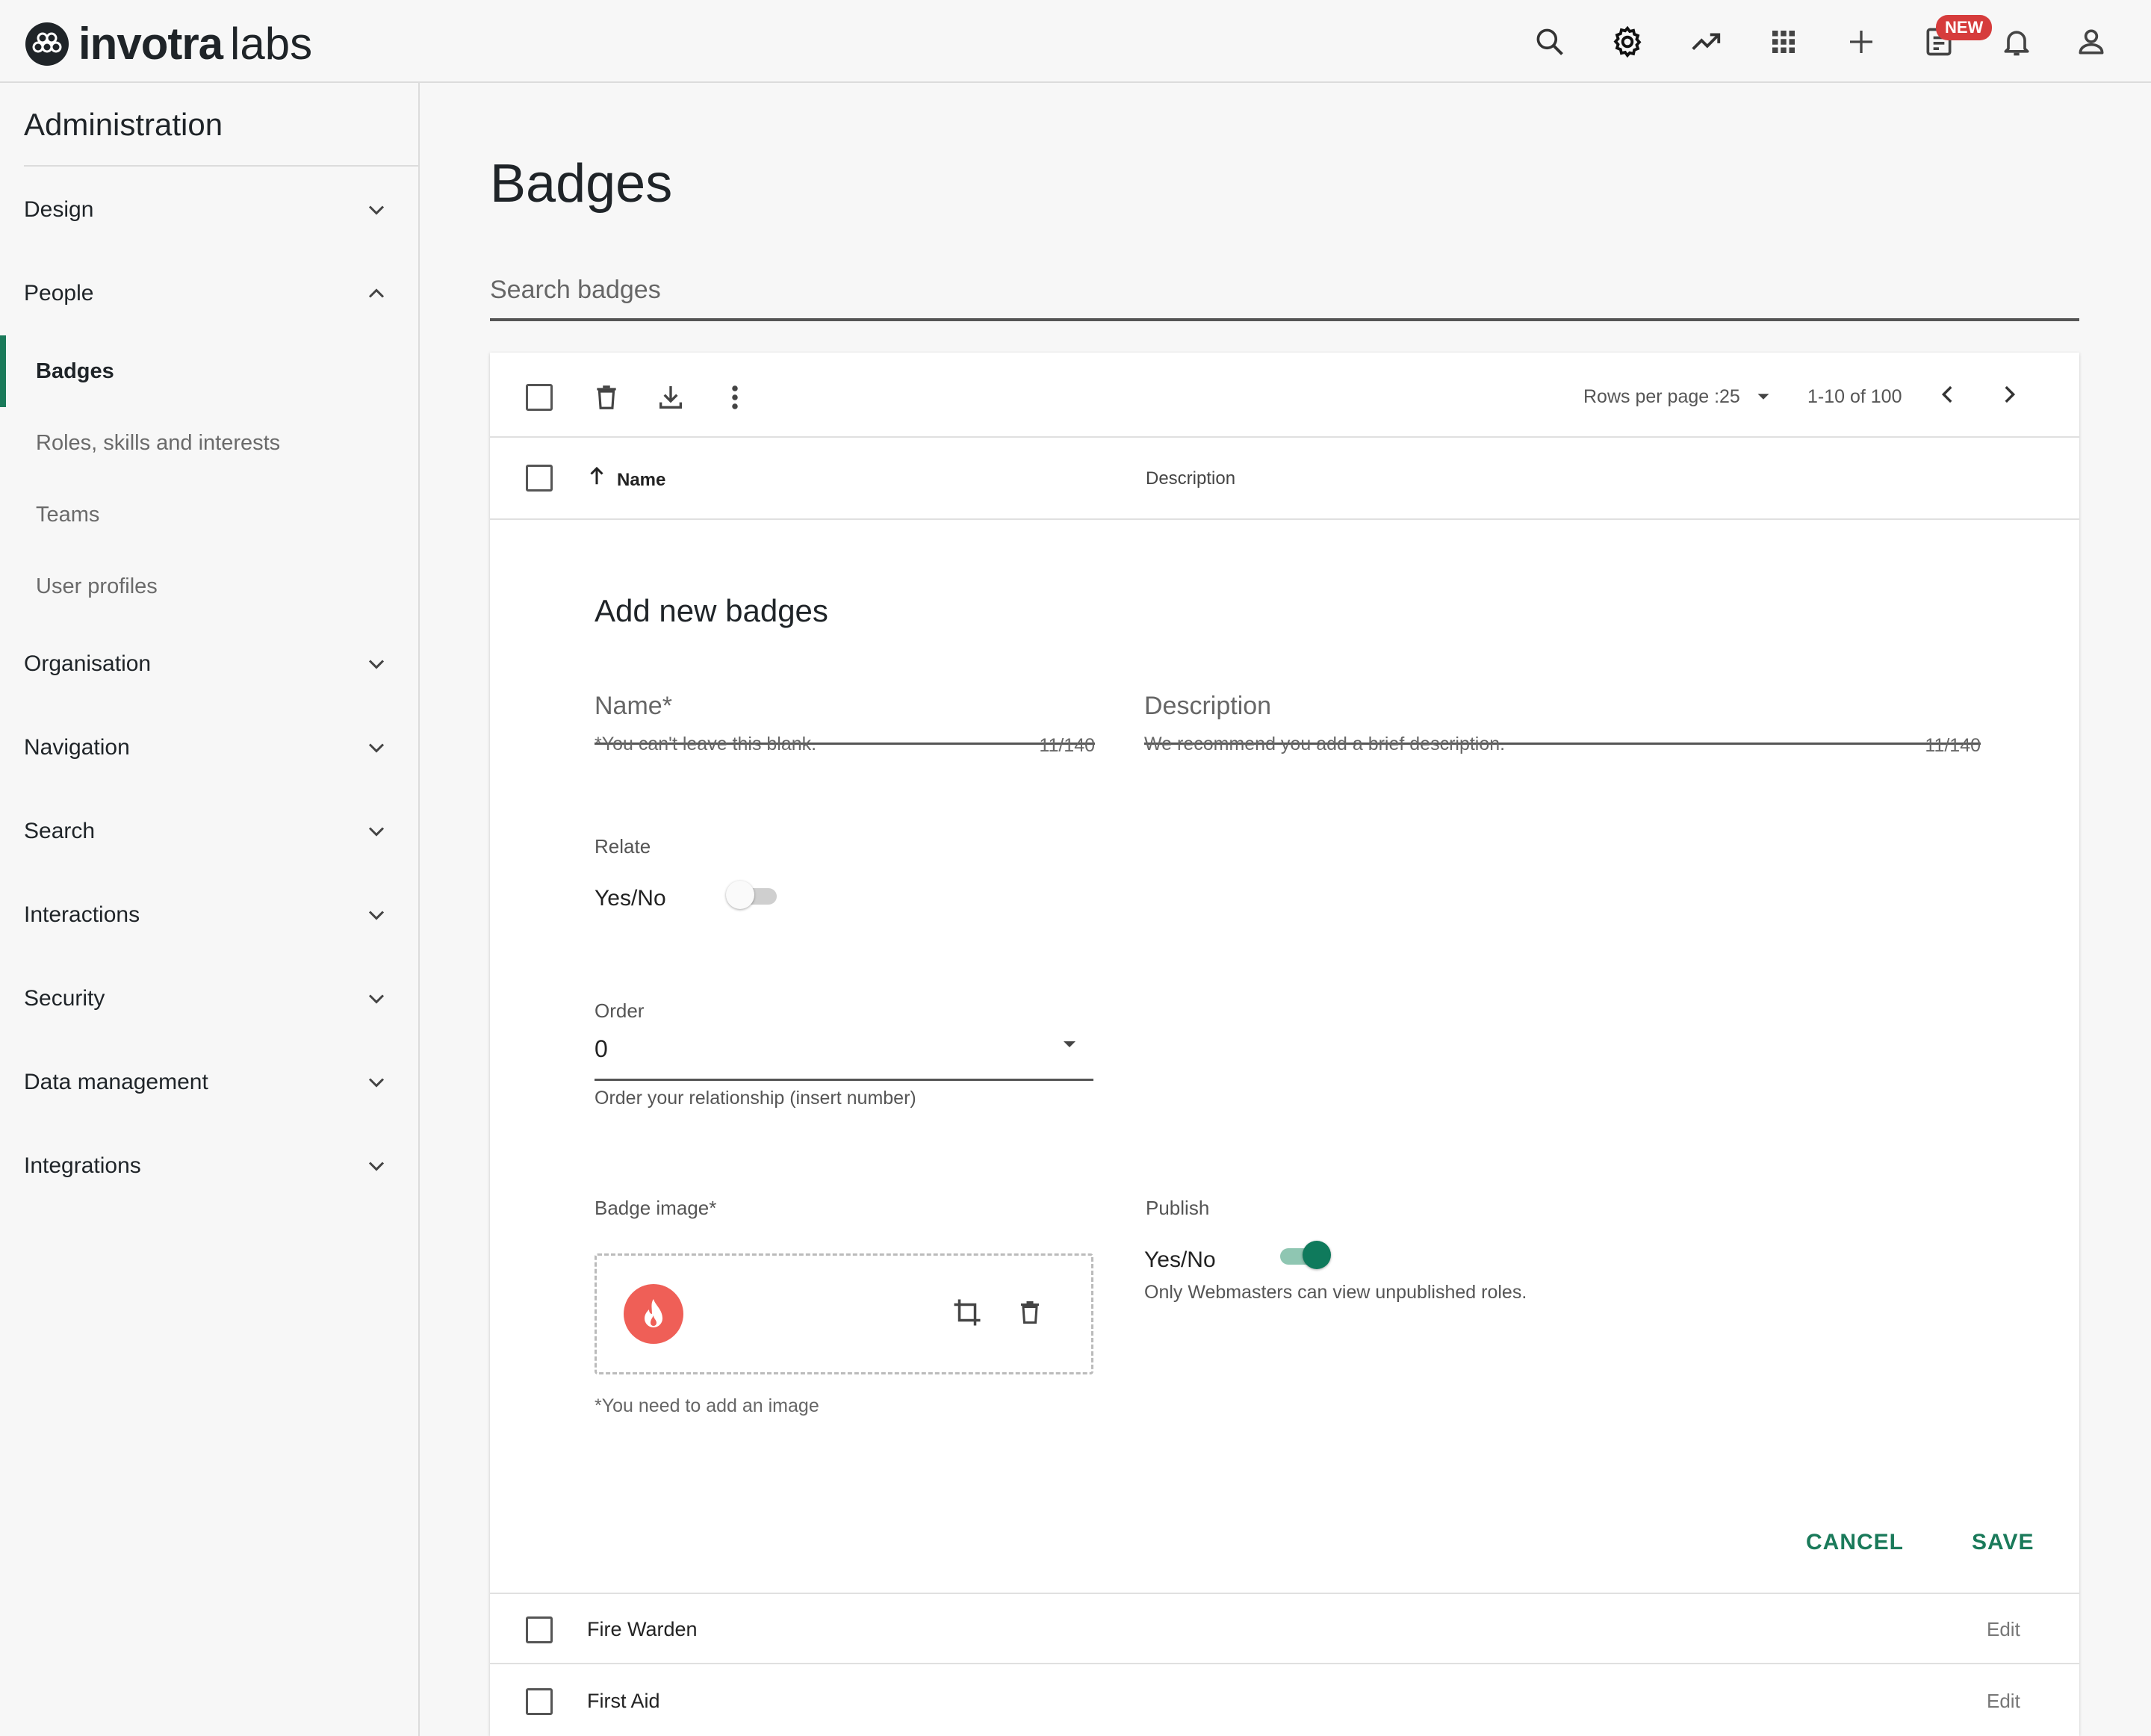  I want to click on sidebar-divider, so click(221, 166).